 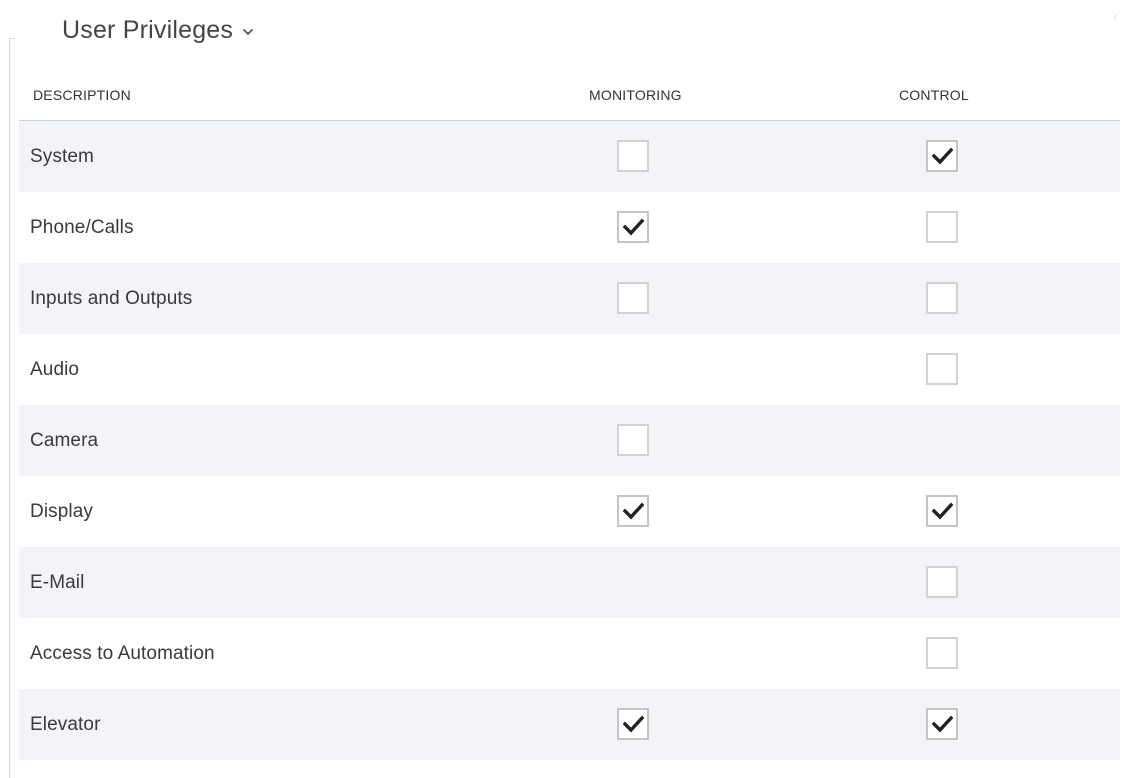 I want to click on row-label: Audio, so click(x=55, y=369).